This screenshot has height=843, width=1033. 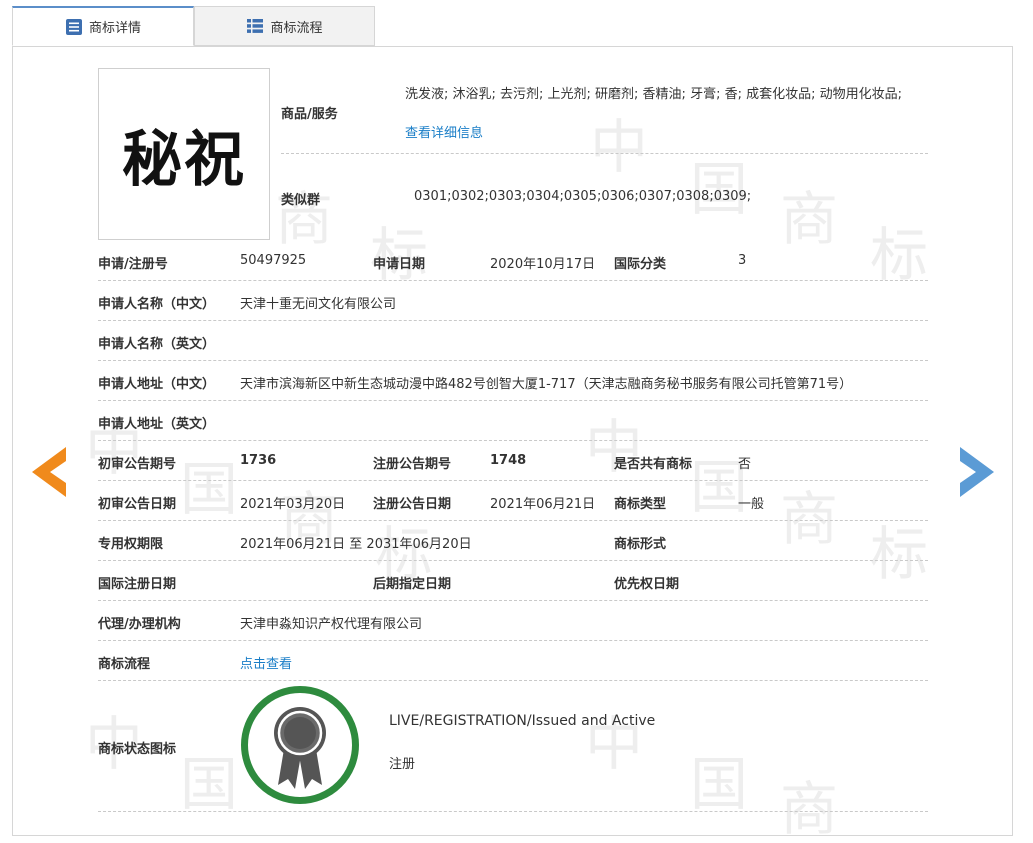 I want to click on agent-value: 天津申淼知识产权代理有限公司, so click(x=331, y=624).